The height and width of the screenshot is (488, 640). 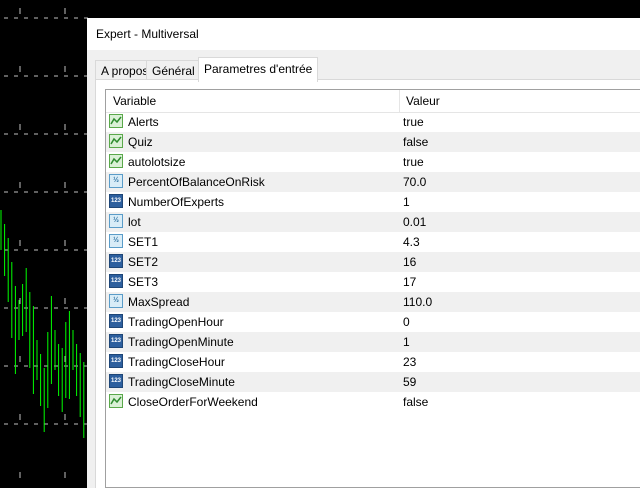 I want to click on table-row: Quiz false, so click(x=373, y=142).